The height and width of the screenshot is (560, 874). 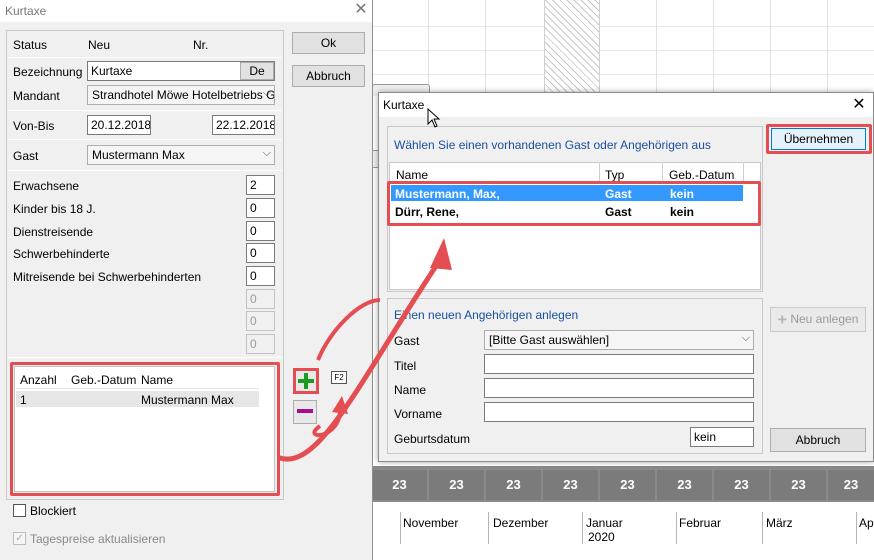 What do you see at coordinates (364, 350) in the screenshot?
I see `annotation-arrows` at bounding box center [364, 350].